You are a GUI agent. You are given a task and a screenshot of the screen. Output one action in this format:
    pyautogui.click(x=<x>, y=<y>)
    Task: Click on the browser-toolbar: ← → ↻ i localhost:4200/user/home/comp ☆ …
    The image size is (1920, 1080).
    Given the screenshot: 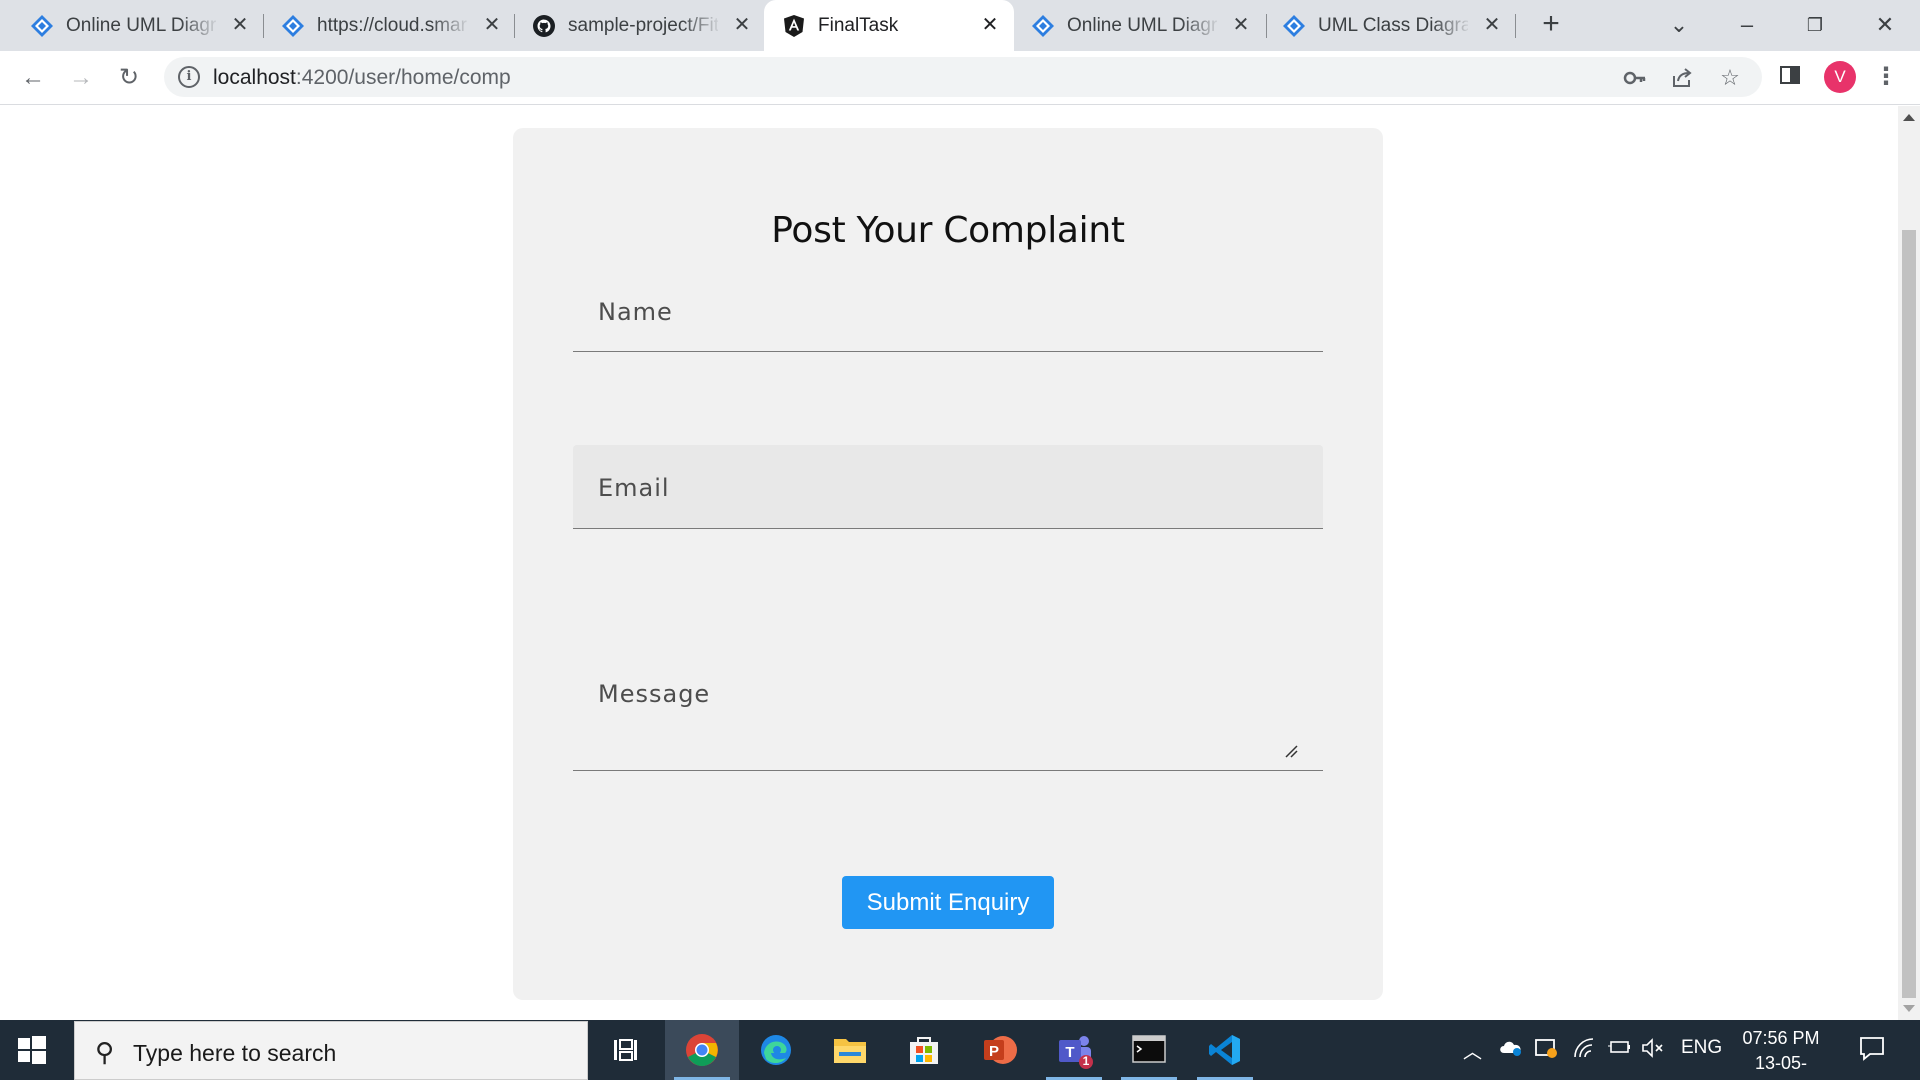 What is the action you would take?
    pyautogui.click(x=960, y=78)
    